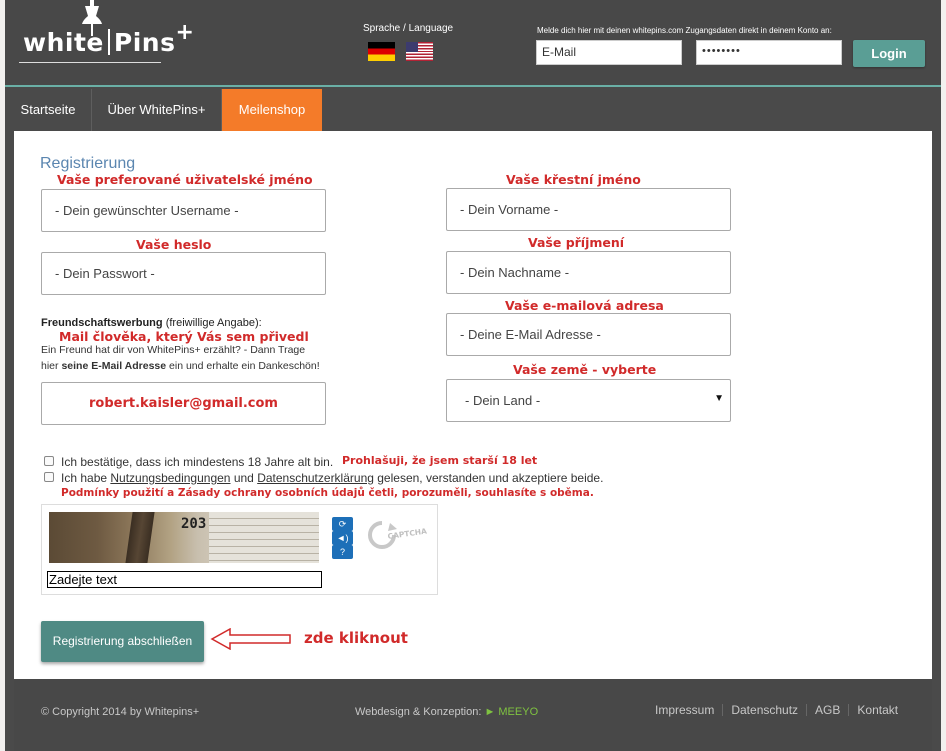 This screenshot has height=751, width=946. I want to click on firstname-annotation: Vaše křestní jméno, so click(573, 179).